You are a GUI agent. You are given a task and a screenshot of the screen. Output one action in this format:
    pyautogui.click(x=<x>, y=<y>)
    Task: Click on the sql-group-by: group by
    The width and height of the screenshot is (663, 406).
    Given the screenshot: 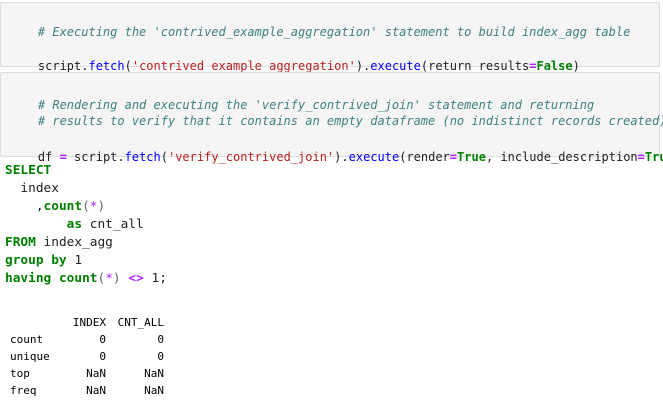 What is the action you would take?
    pyautogui.click(x=36, y=260)
    